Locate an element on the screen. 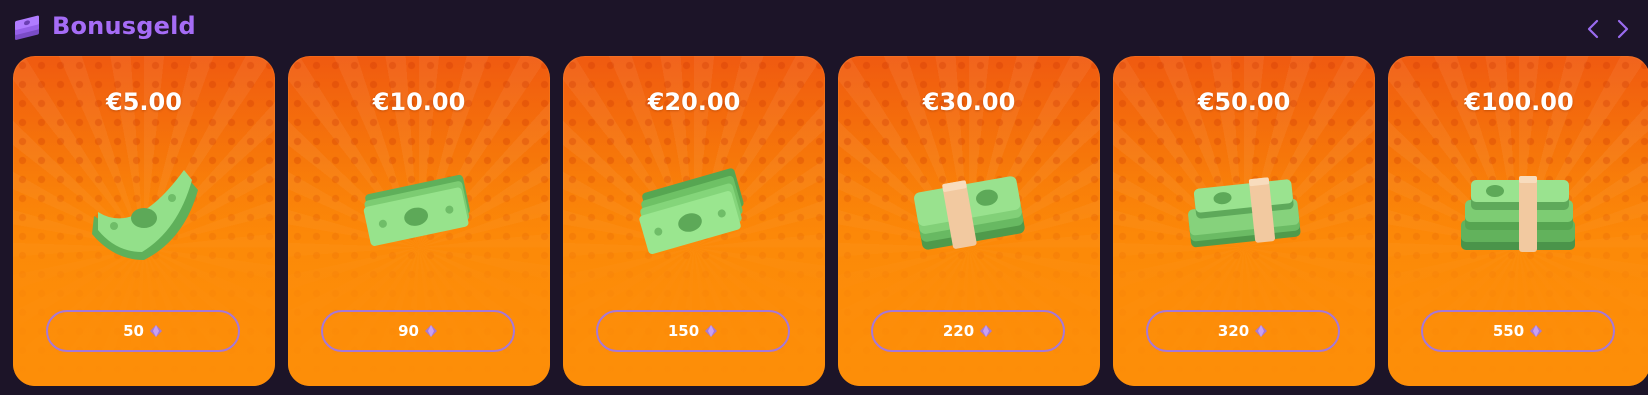 This screenshot has width=1648, height=395. bonus-card: €10.00 90 is located at coordinates (419, 221).